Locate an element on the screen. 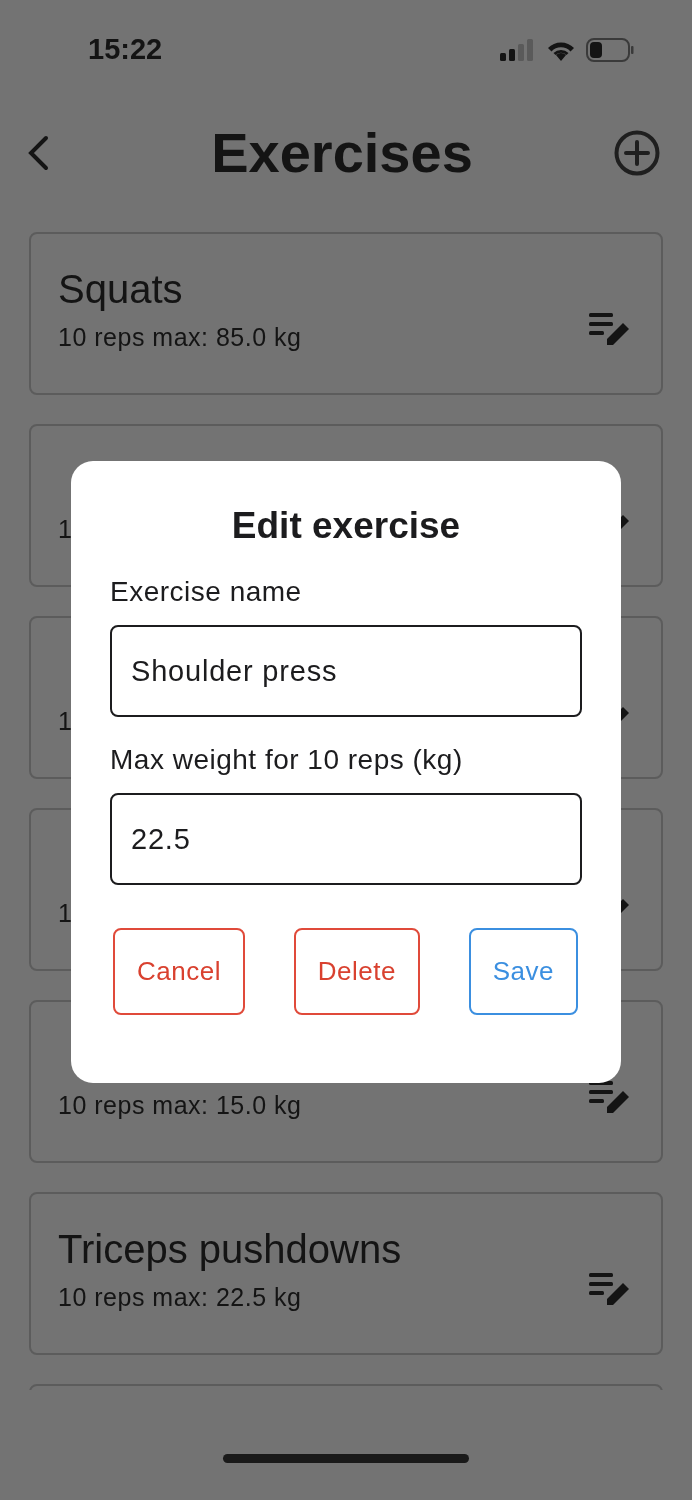  dialog-title: Edit exercise is located at coordinates (346, 526).